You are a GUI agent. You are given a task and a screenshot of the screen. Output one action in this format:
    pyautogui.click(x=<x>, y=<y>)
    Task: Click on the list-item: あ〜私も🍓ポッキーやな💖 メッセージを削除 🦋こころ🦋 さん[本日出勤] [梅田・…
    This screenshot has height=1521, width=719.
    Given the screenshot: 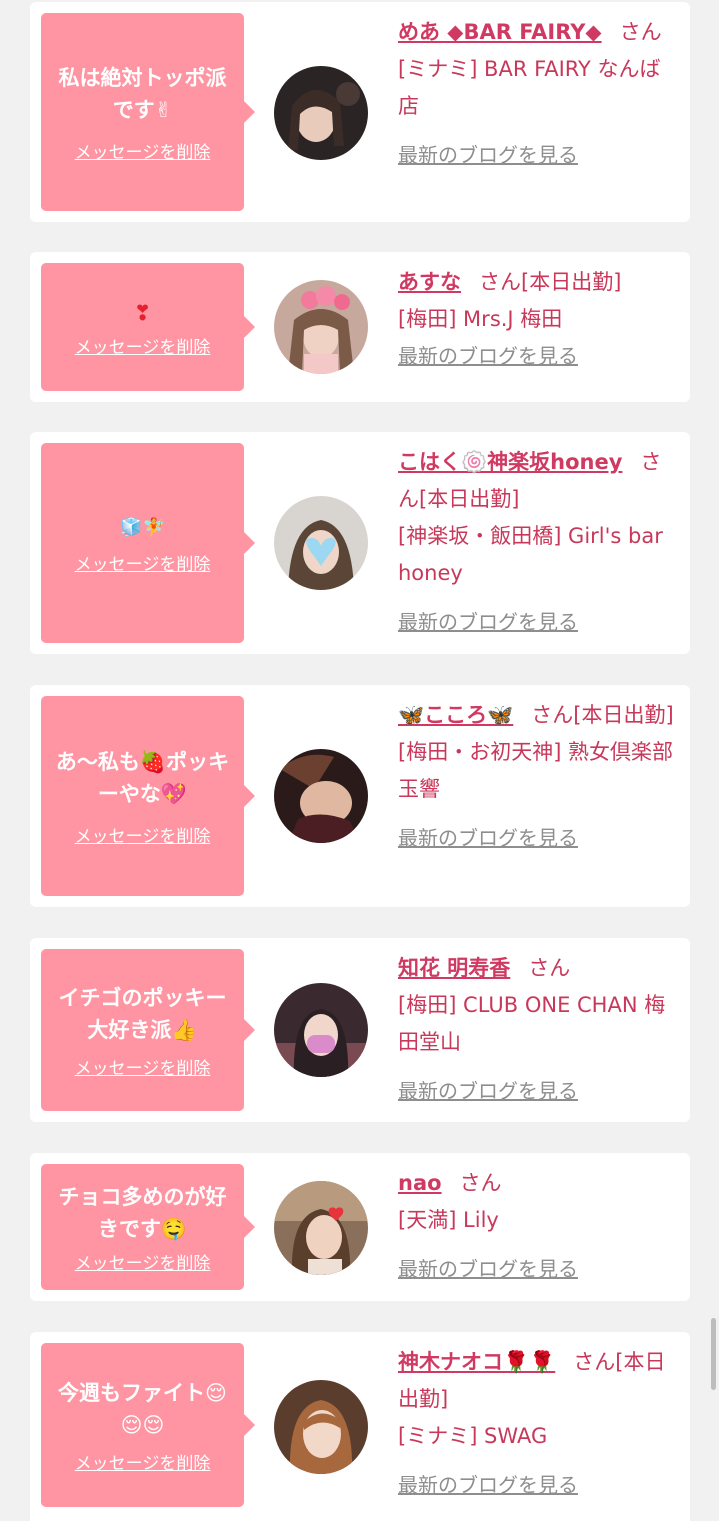 What is the action you would take?
    pyautogui.click(x=360, y=796)
    